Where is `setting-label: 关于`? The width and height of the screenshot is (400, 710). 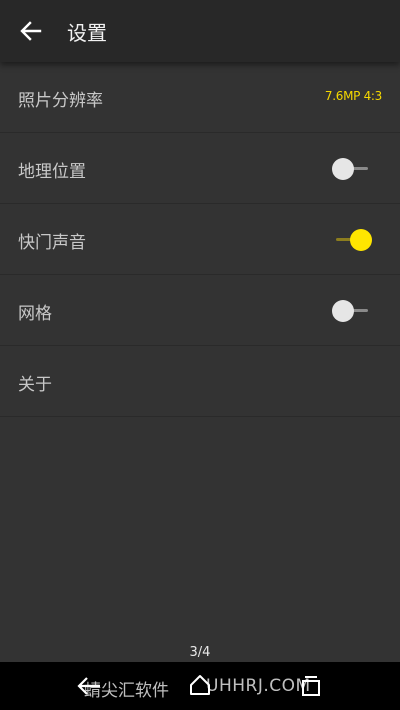
setting-label: 关于 is located at coordinates (35, 385).